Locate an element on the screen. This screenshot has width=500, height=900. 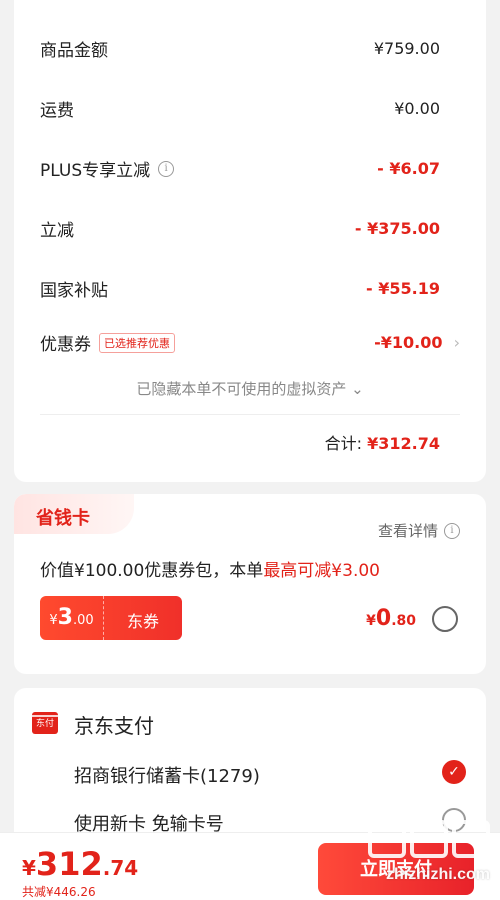
row-value: ¥0.00 is located at coordinates (417, 108).